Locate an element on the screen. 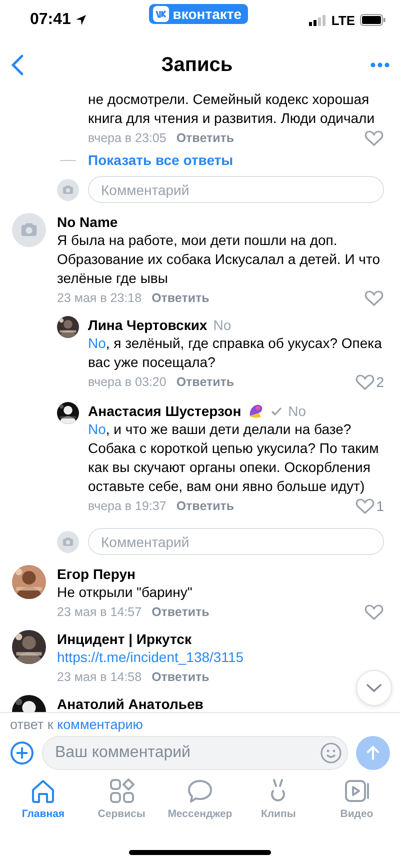  author-name: Инцидент | Иркутск is located at coordinates (124, 639).